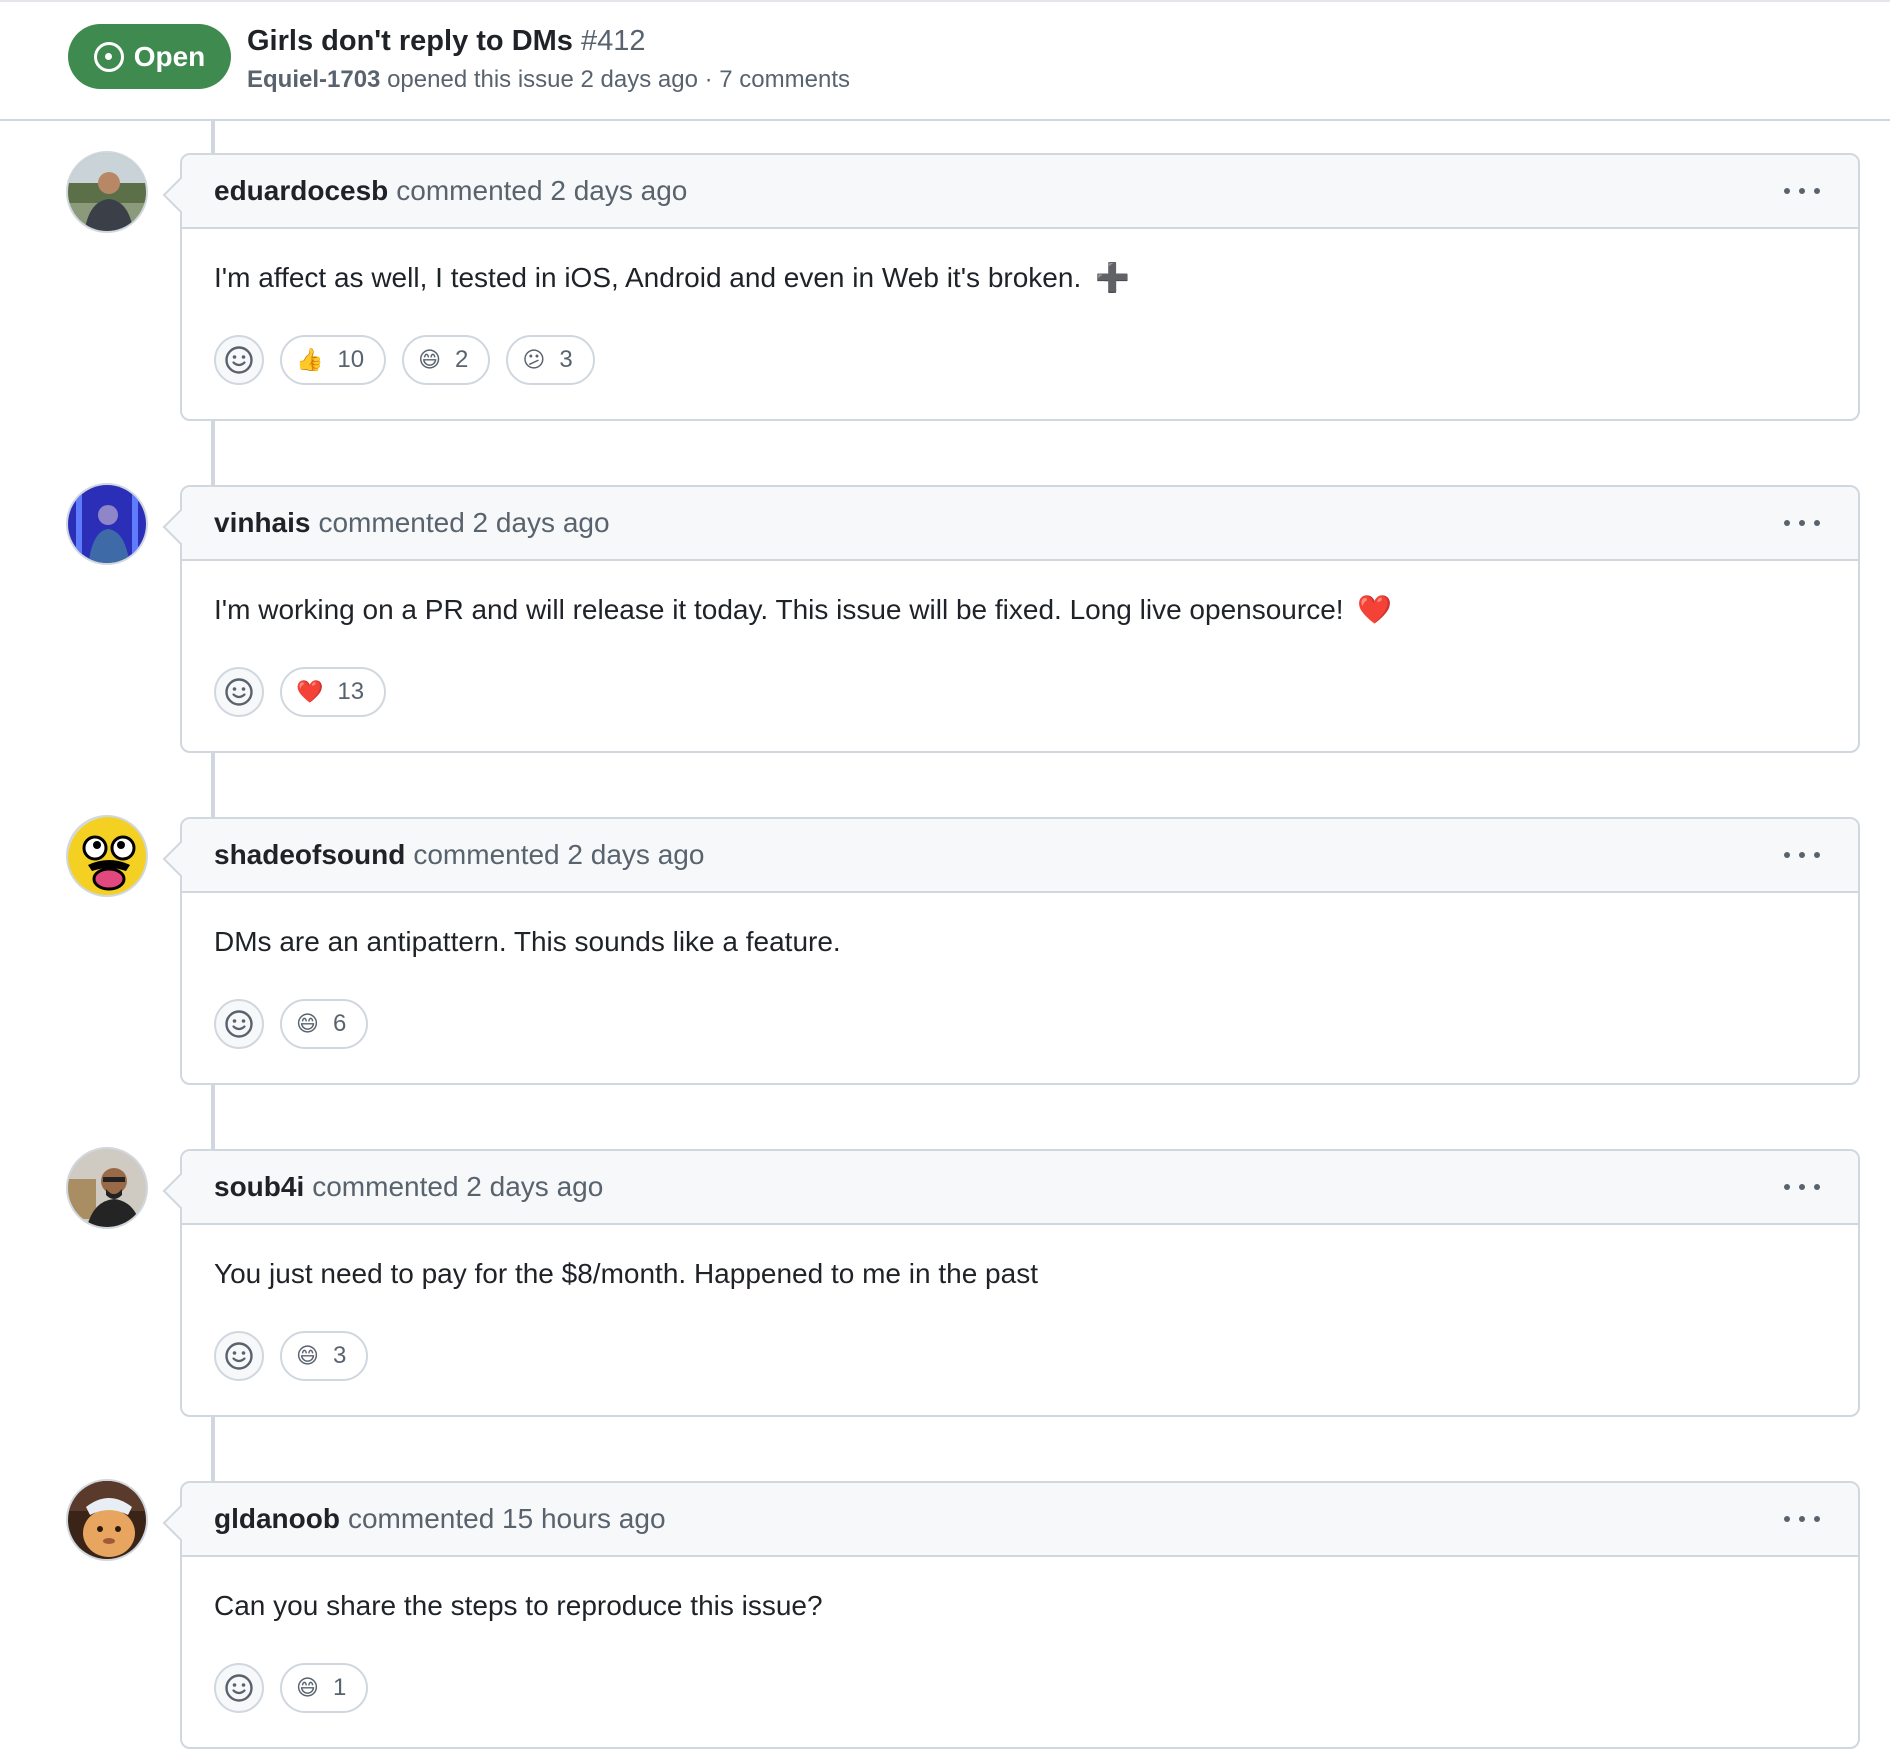 This screenshot has height=1749, width=1890. What do you see at coordinates (351, 359) in the screenshot?
I see `reaction-count: 10` at bounding box center [351, 359].